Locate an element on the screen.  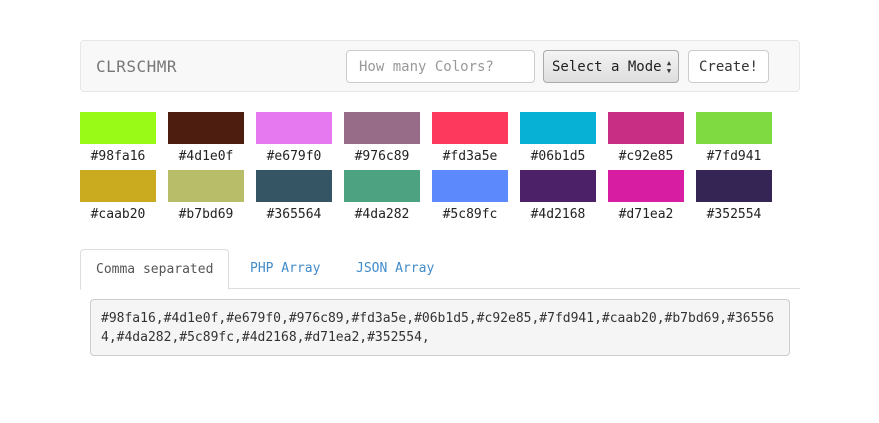
color-swatch: #365564 is located at coordinates (294, 197).